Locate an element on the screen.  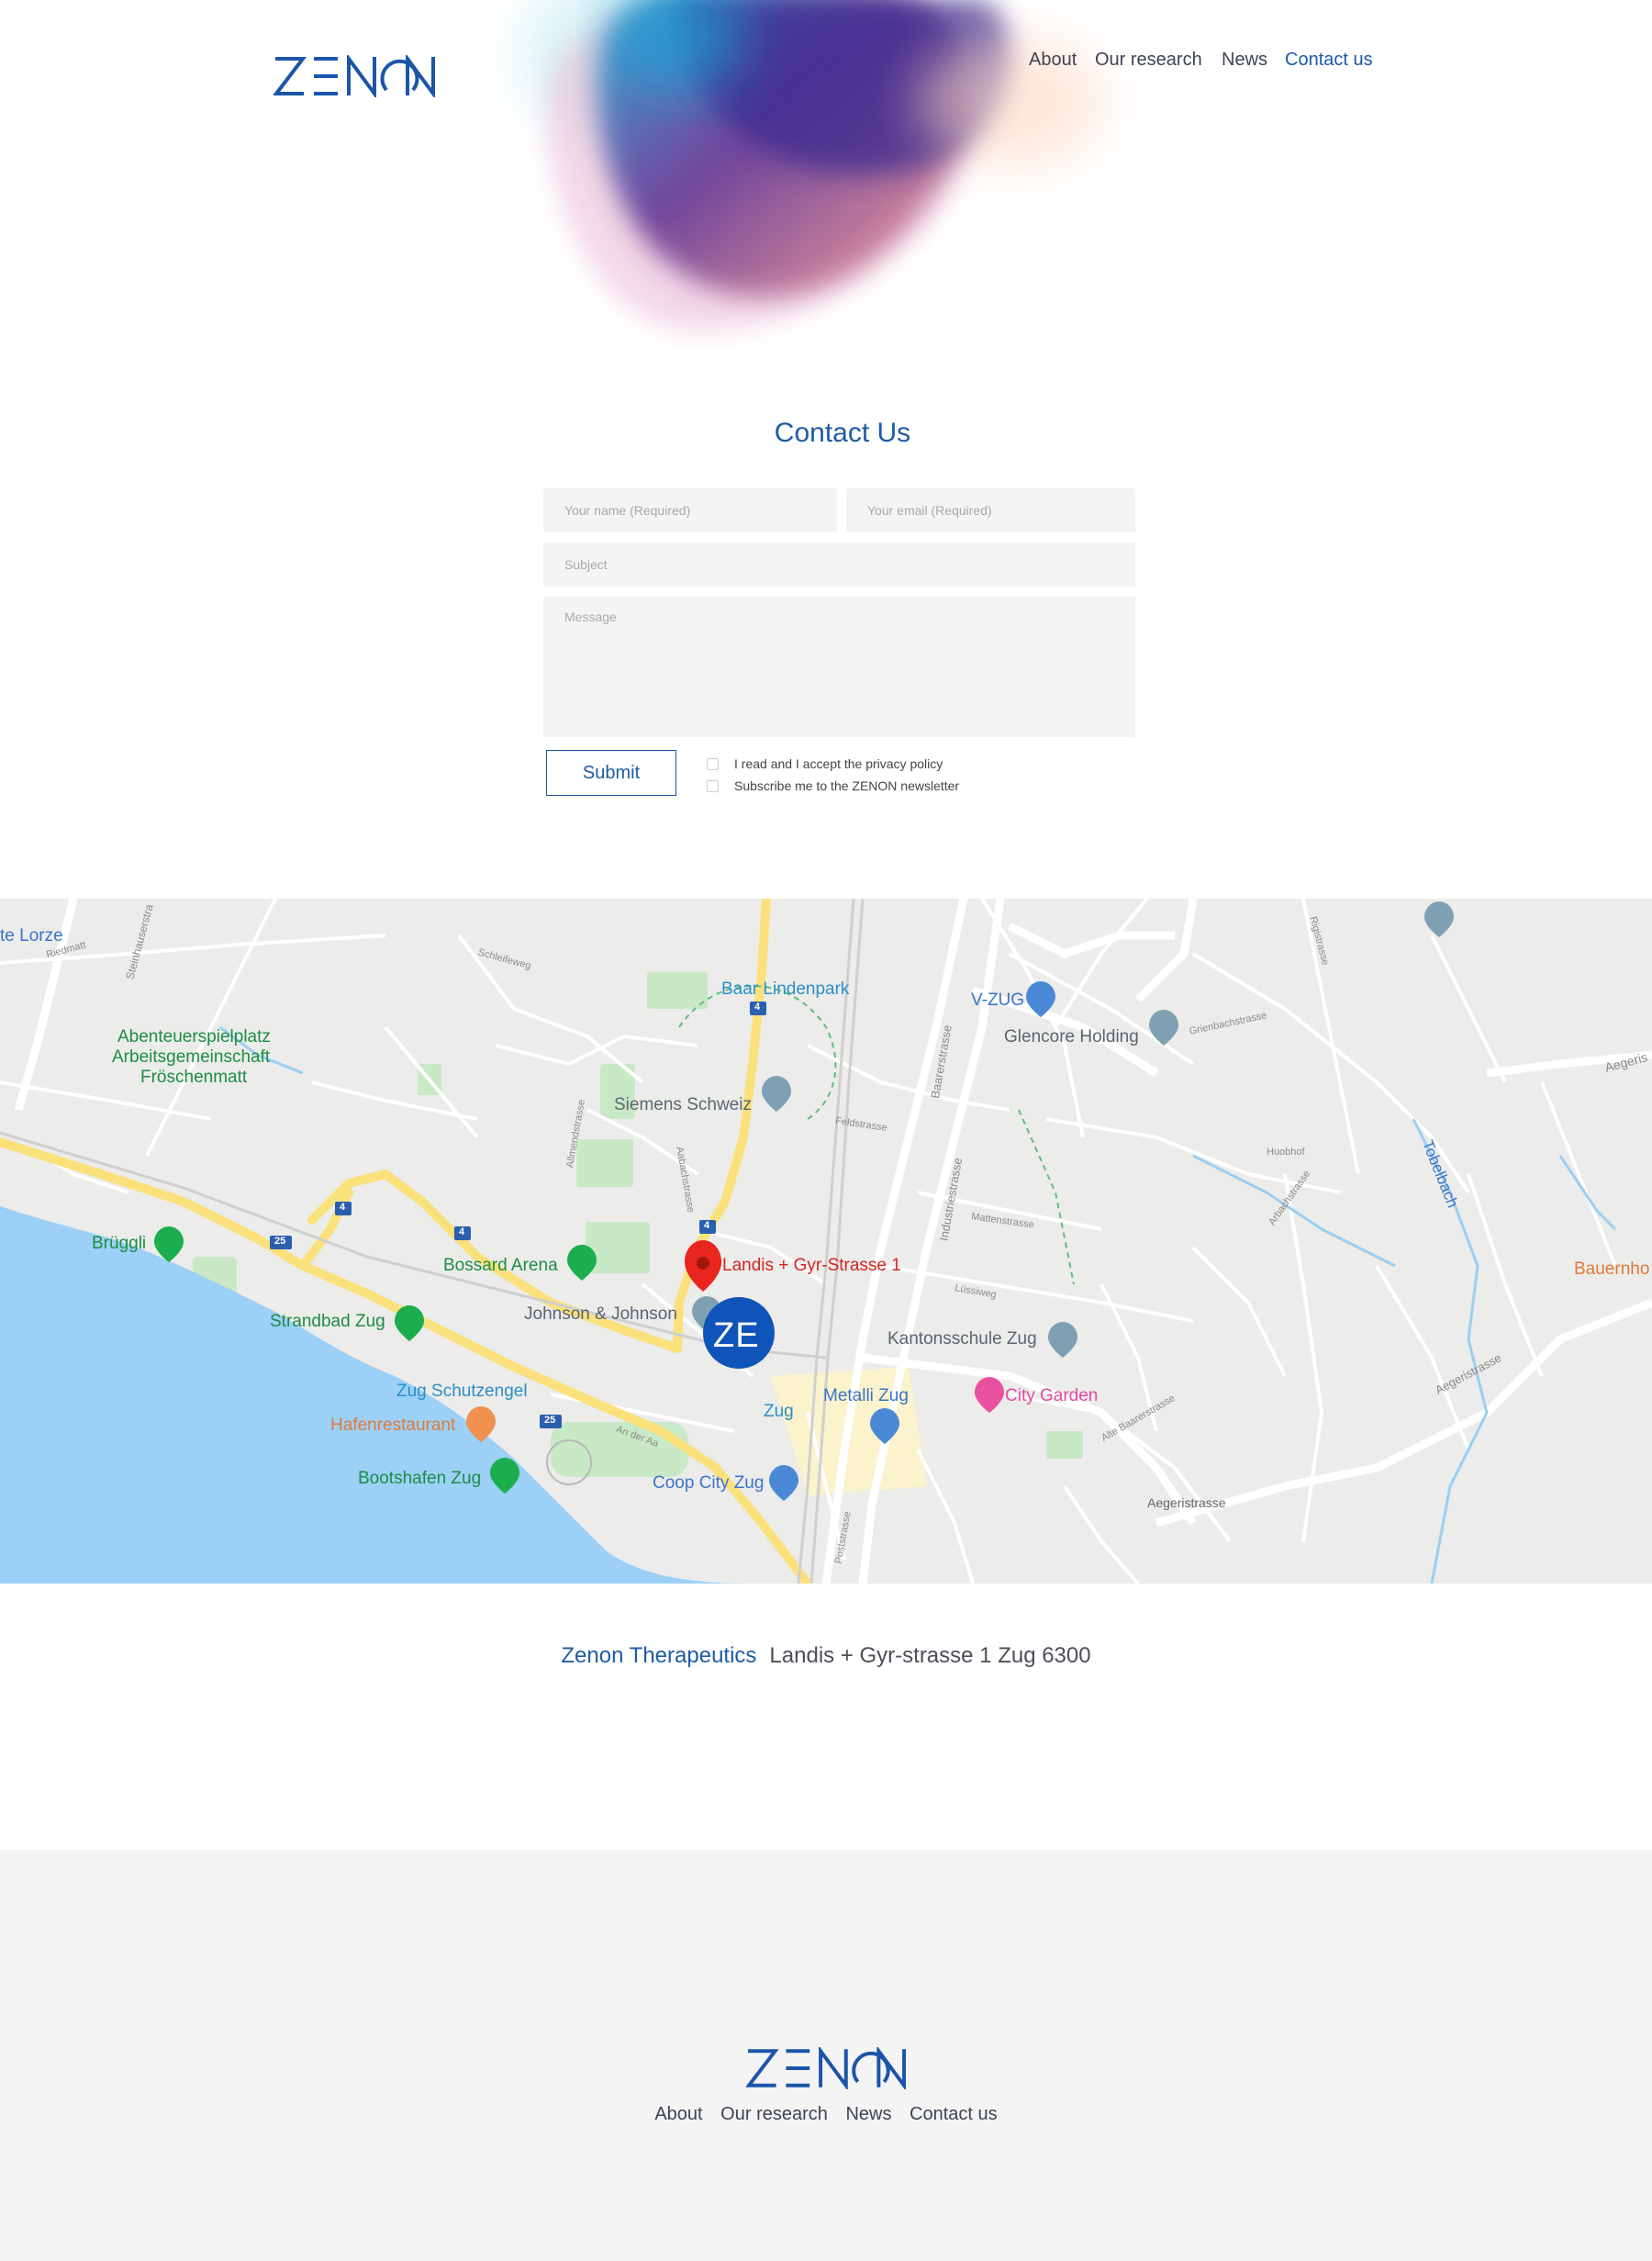
map-place-baar-lindenpark: Baar Lindenpark is located at coordinates (786, 989).